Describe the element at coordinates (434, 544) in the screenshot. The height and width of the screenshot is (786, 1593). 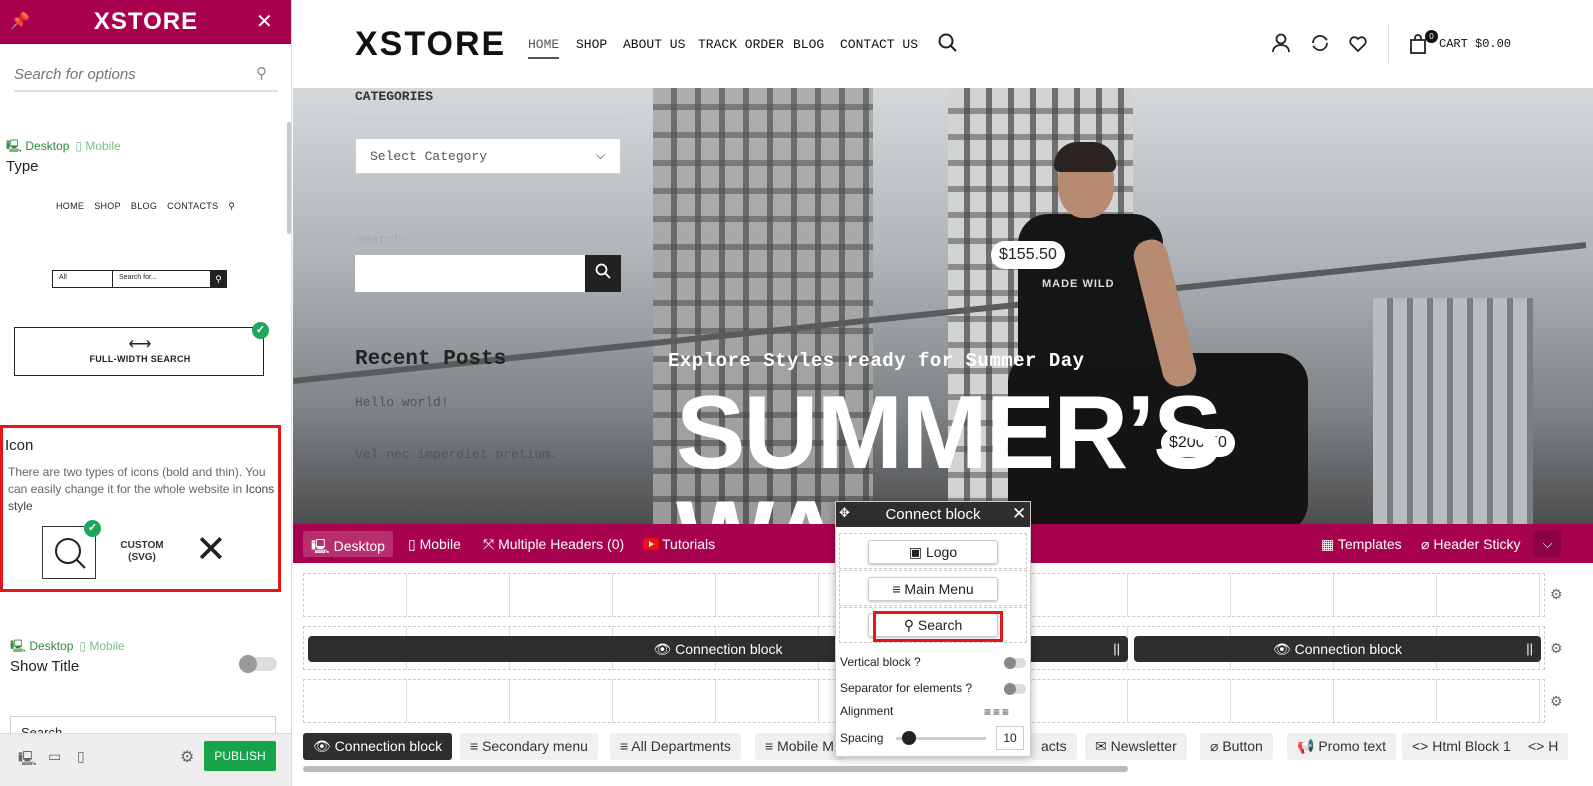
I see `builder-mobile-tab: ▯ Mobile` at that location.